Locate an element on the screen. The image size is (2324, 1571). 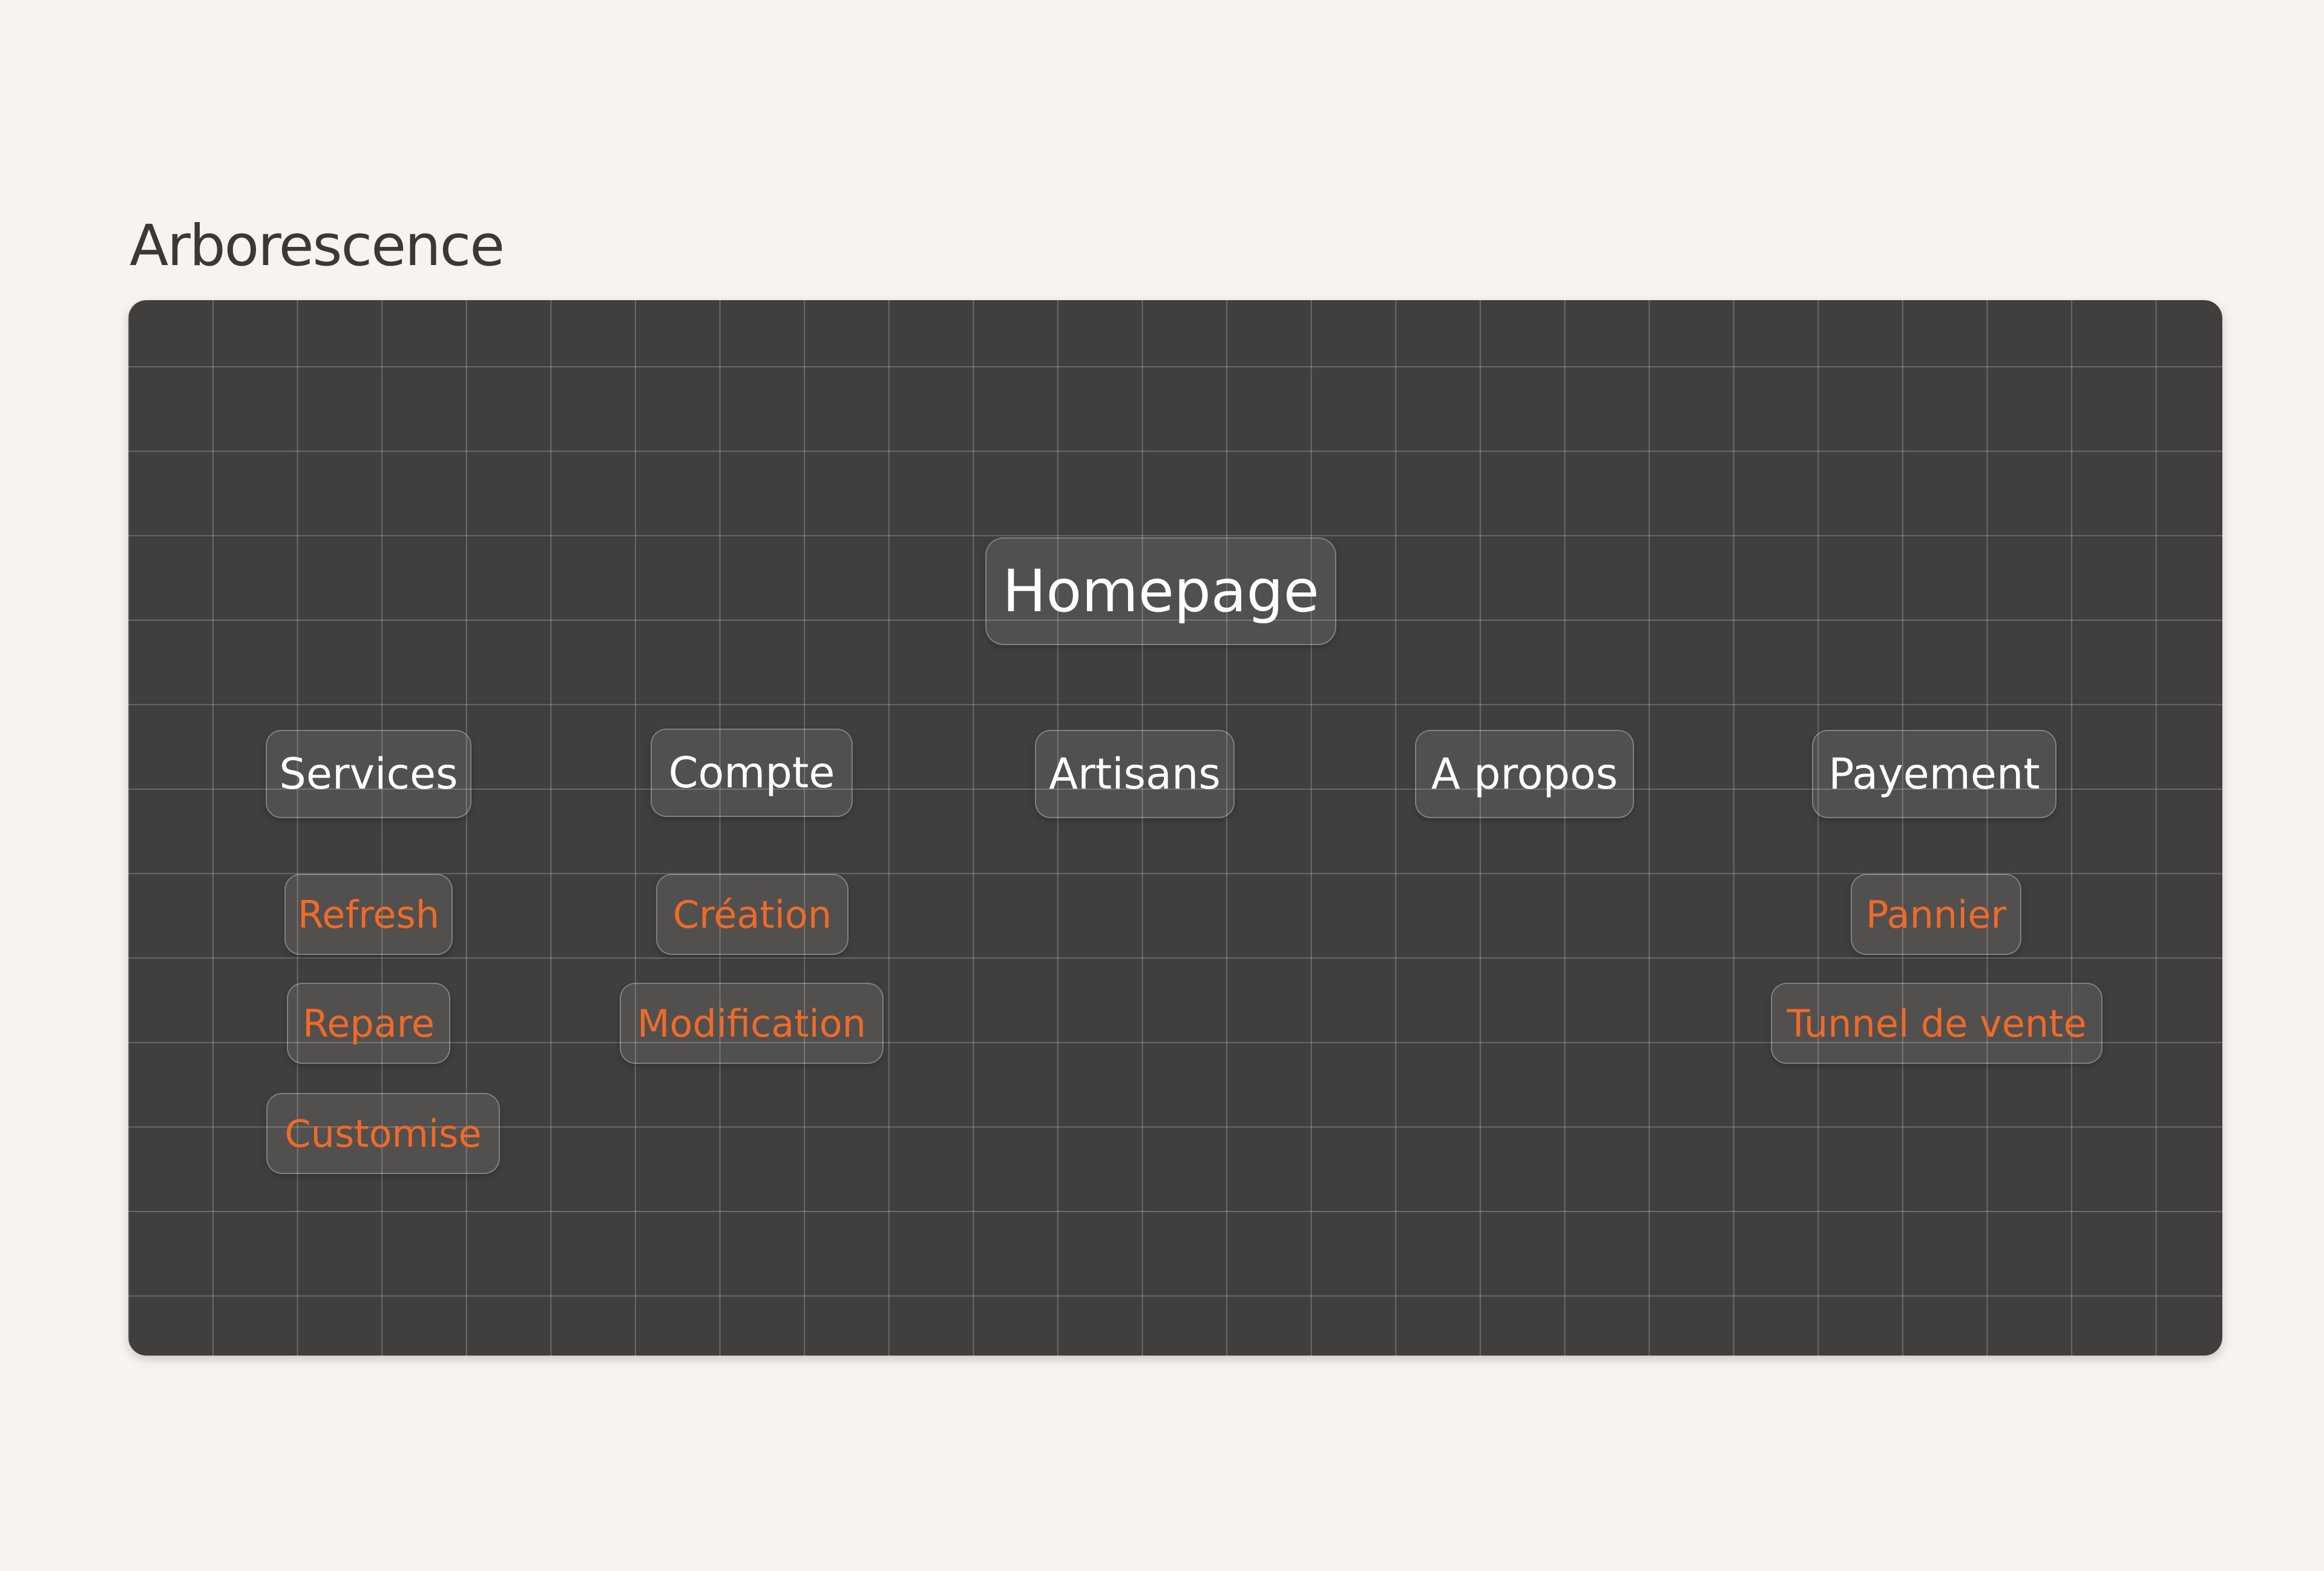
node-artisans: Artisans is located at coordinates (1135, 774).